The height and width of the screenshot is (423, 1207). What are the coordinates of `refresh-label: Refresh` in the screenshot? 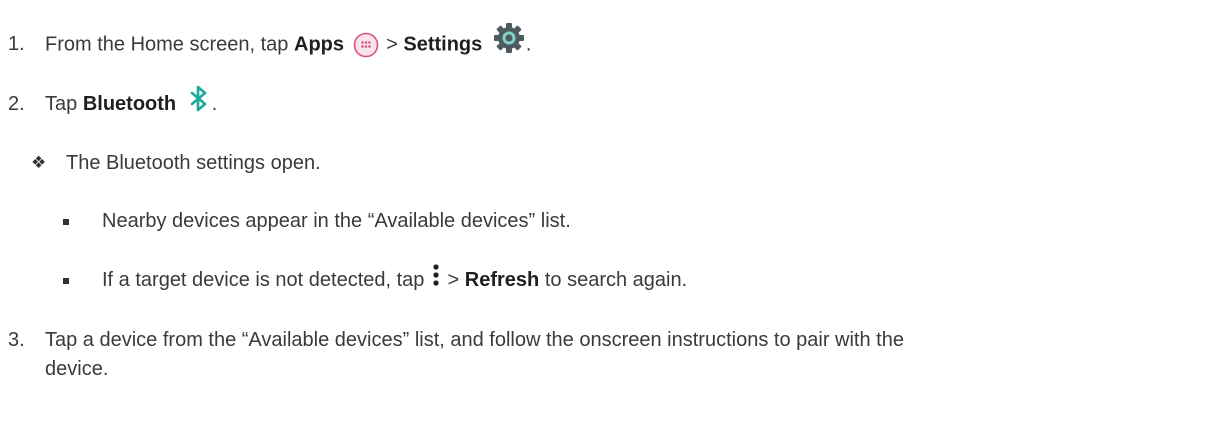 It's located at (502, 280).